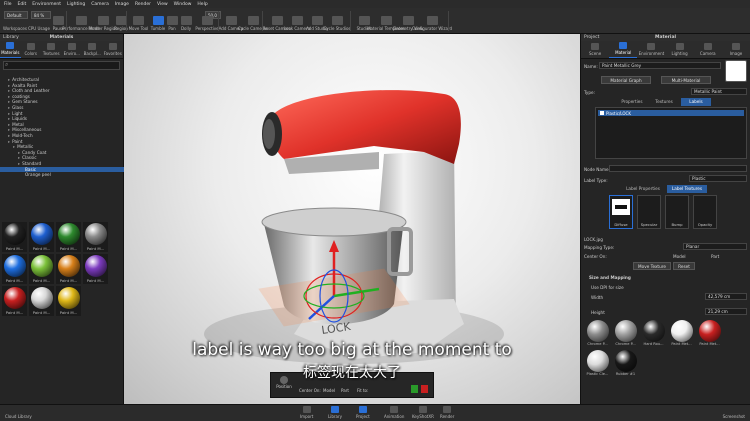 This screenshot has height=421, width=750. Describe the element at coordinates (623, 49) in the screenshot. I see `project-tab-material: Material` at that location.